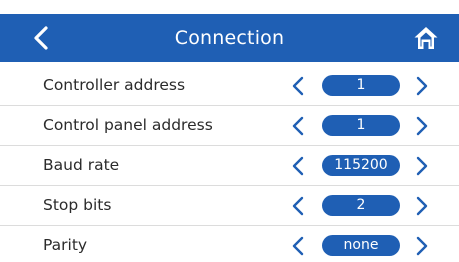  I want to click on home-icon, so click(426, 38).